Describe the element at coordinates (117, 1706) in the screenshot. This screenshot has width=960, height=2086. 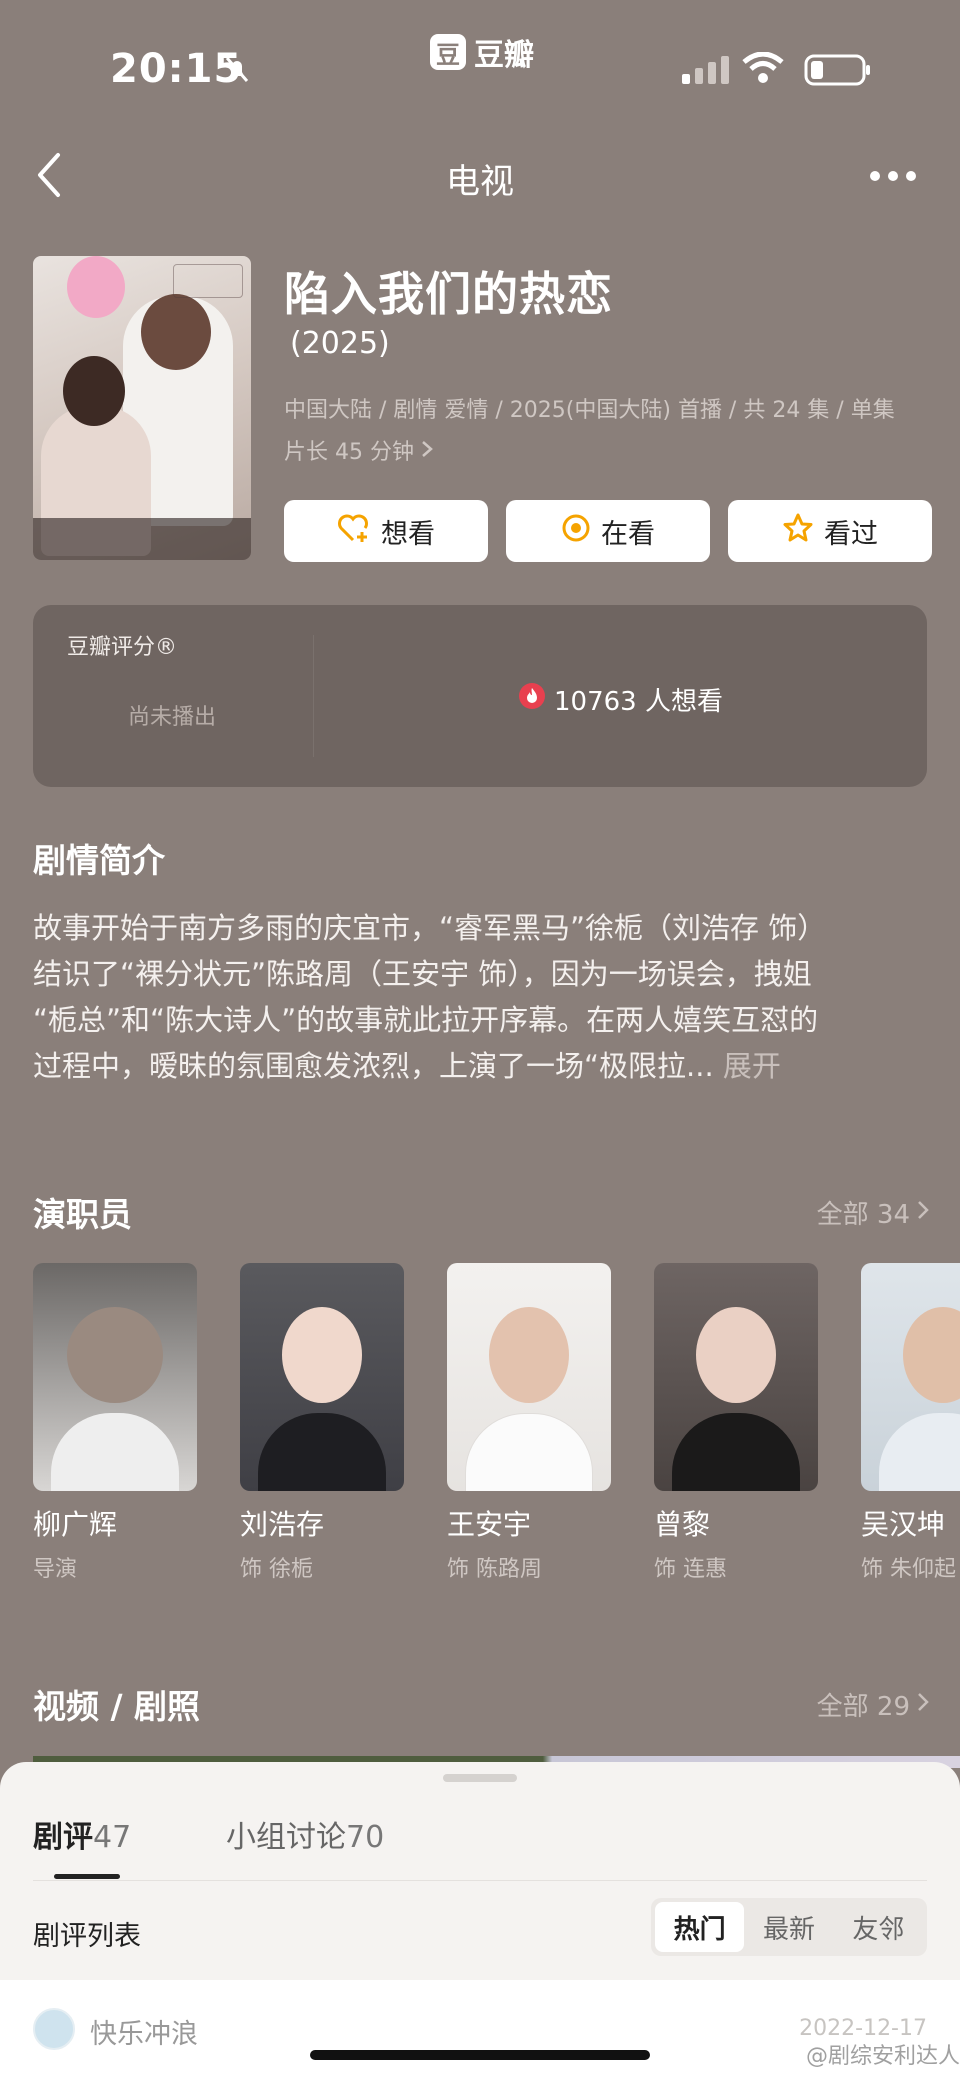
I see `media-section-title: 视频 / 剧照` at that location.